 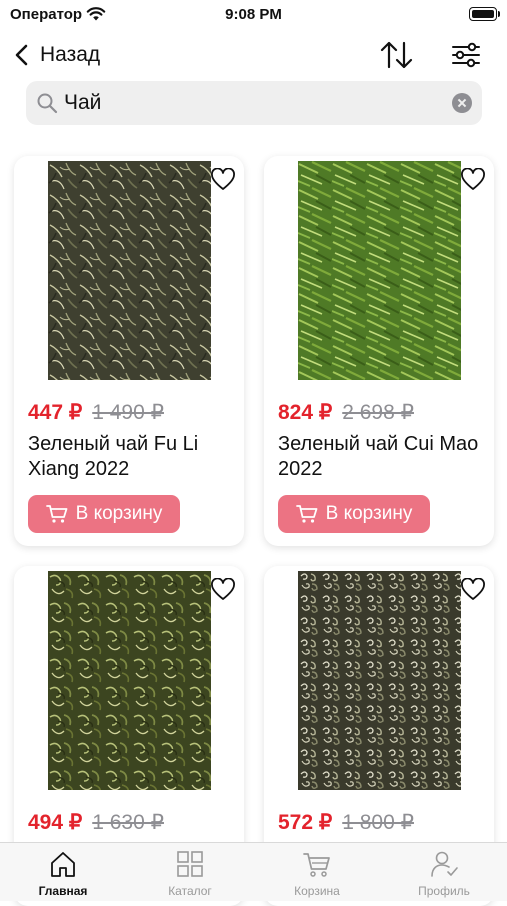 I want to click on battery-icon, so click(x=484, y=14).